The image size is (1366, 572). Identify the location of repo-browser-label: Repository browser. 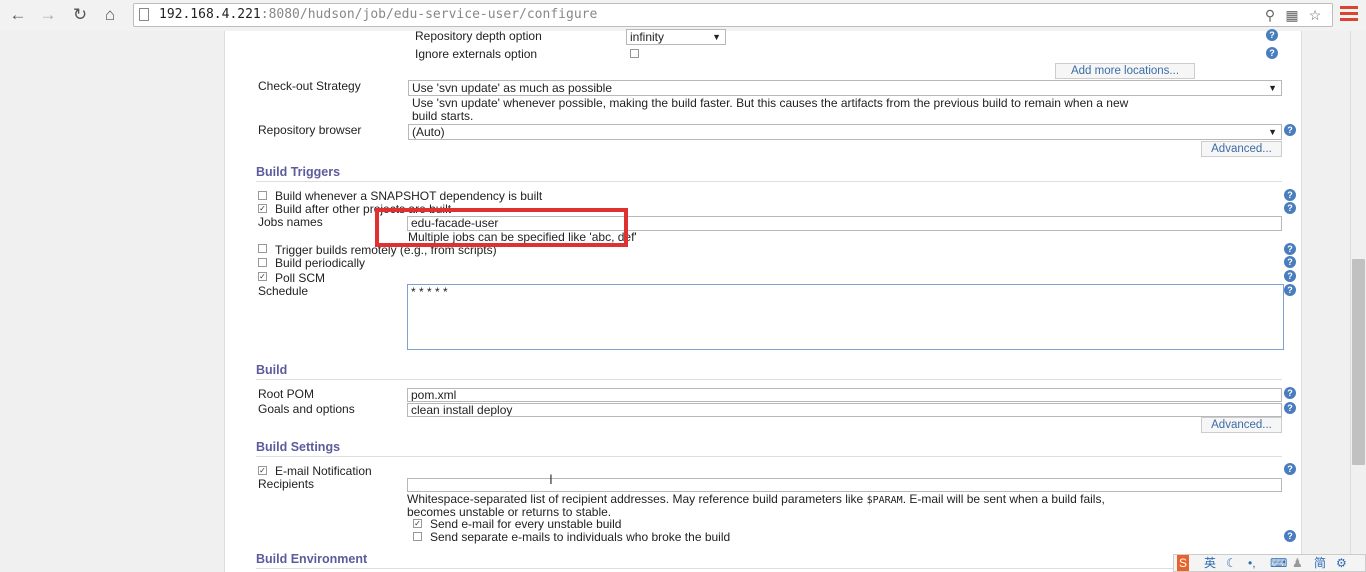
(310, 130).